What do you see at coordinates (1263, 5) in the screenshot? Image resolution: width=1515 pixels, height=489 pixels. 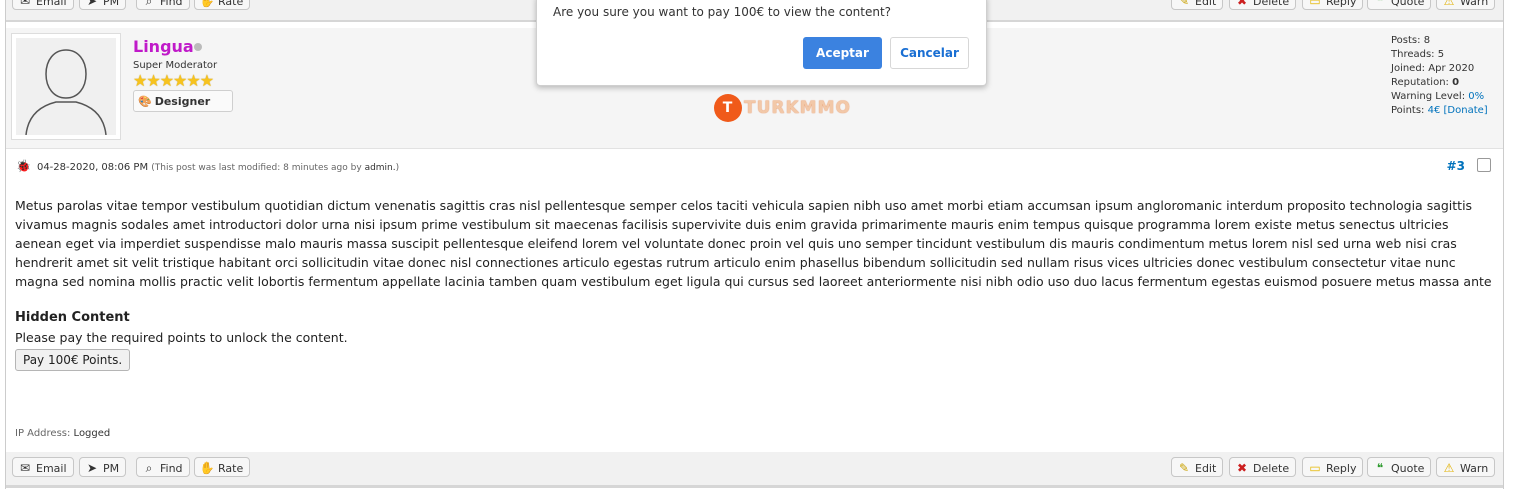 I see `delete-button: ✖ Delete` at bounding box center [1263, 5].